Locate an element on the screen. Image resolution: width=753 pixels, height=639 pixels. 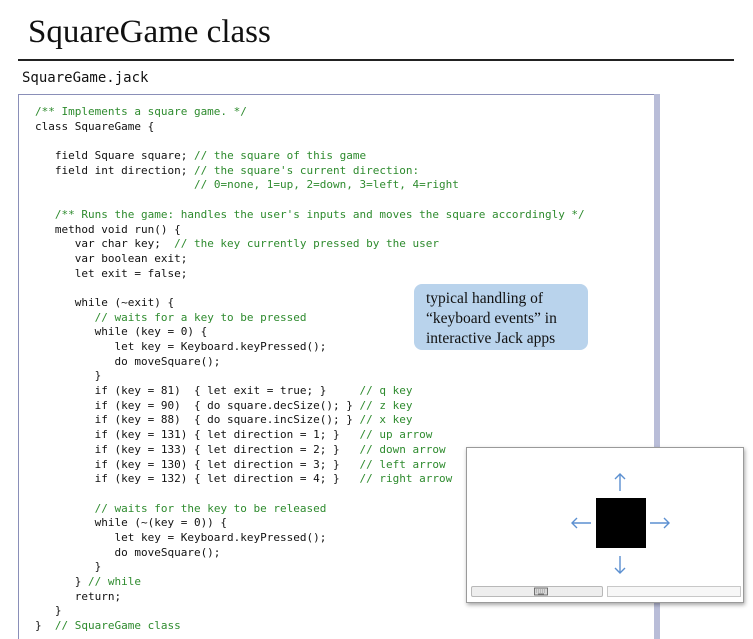
keyboard-input-bar is located at coordinates (537, 591).